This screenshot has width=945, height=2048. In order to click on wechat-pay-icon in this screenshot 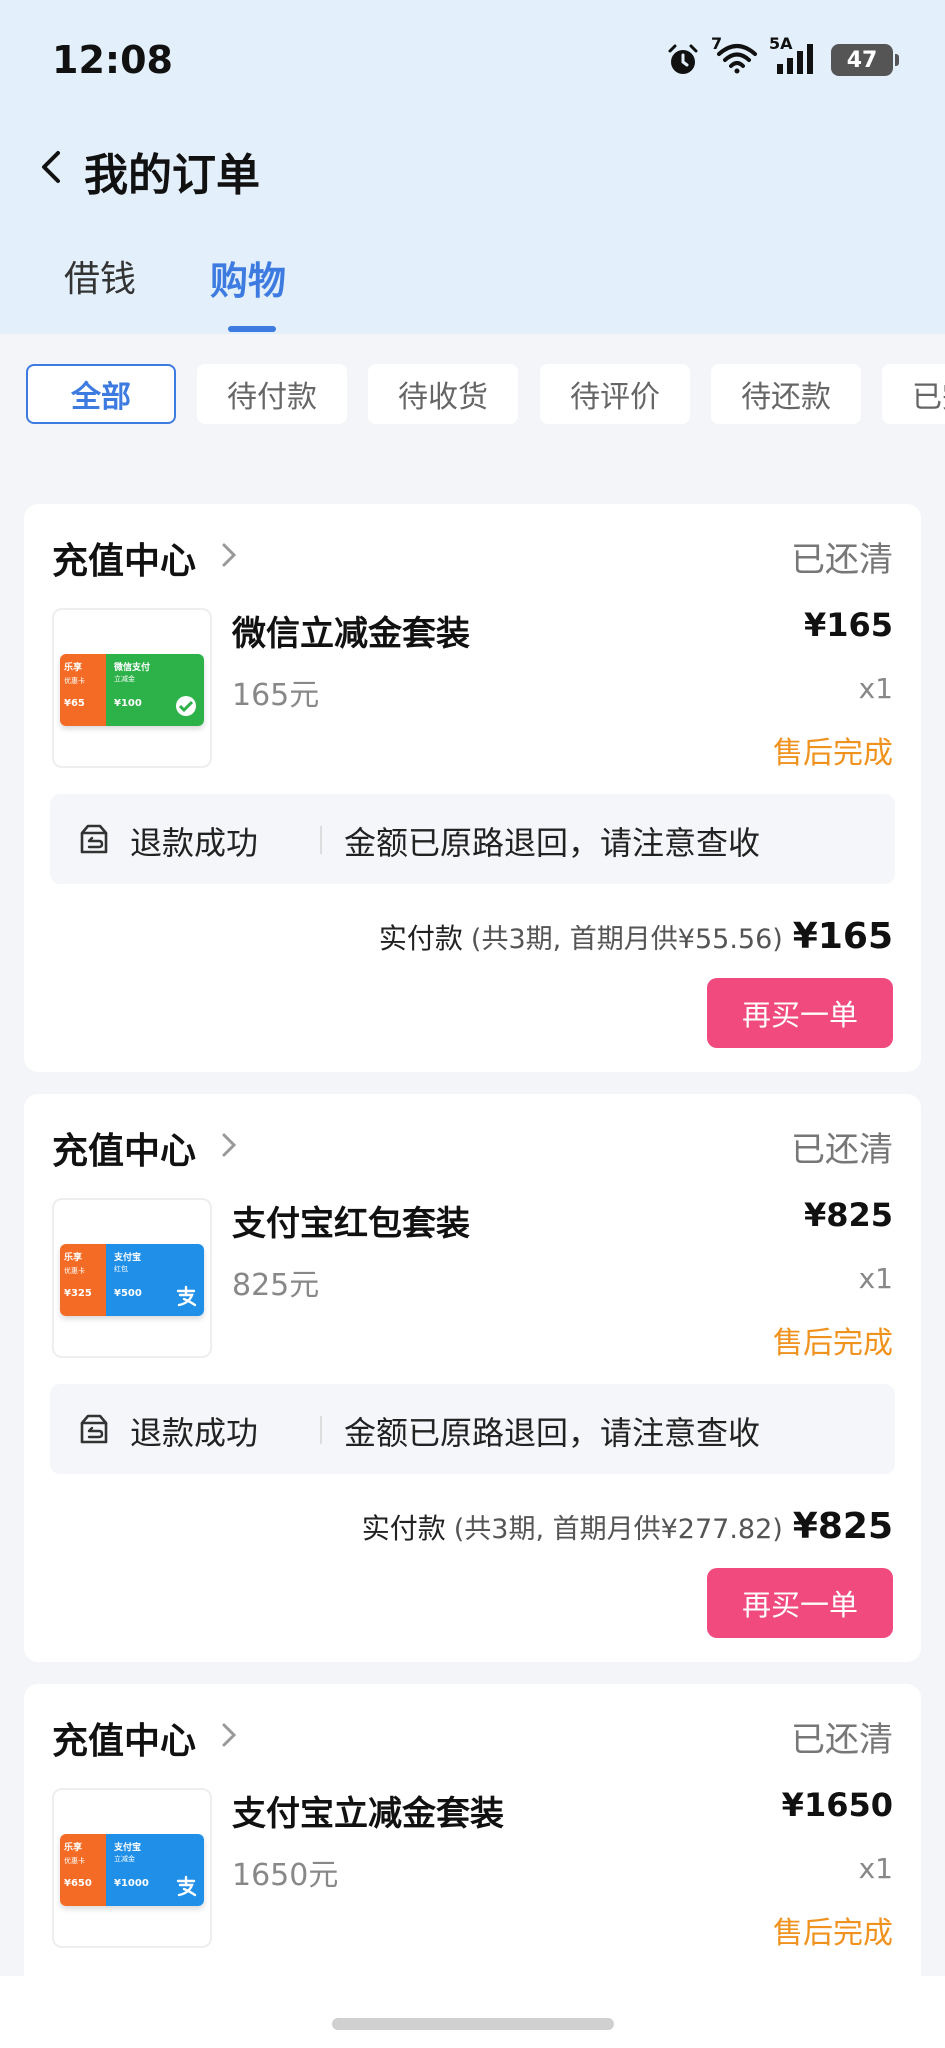, I will do `click(186, 706)`.